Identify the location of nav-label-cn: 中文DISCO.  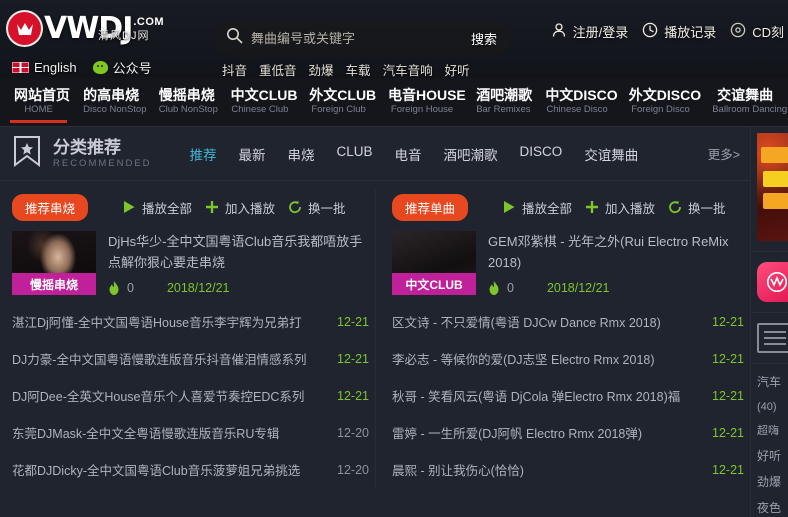
(581, 94).